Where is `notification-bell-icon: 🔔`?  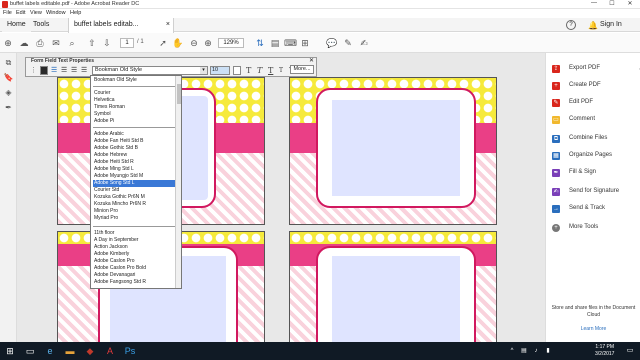 notification-bell-icon: 🔔 is located at coordinates (593, 25).